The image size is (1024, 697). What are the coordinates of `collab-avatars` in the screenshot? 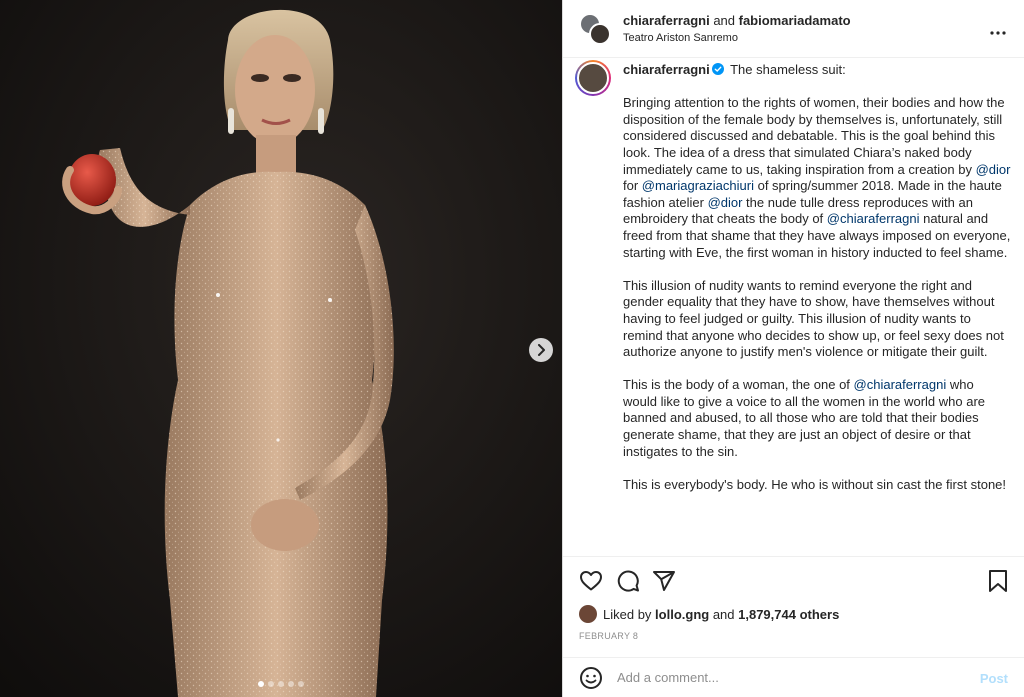 It's located at (595, 28).